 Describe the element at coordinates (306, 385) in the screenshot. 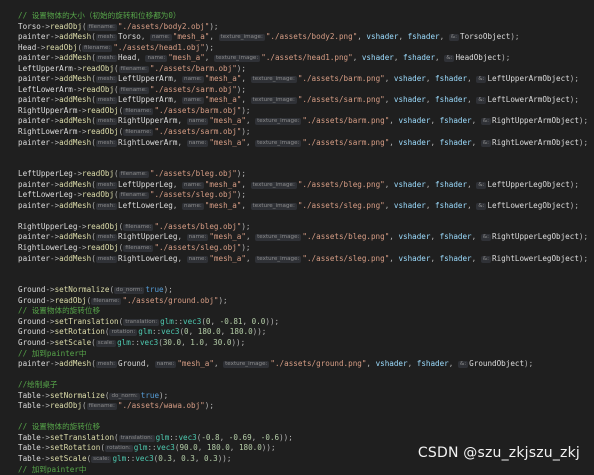

I see `code-line: //绘制桌子` at that location.